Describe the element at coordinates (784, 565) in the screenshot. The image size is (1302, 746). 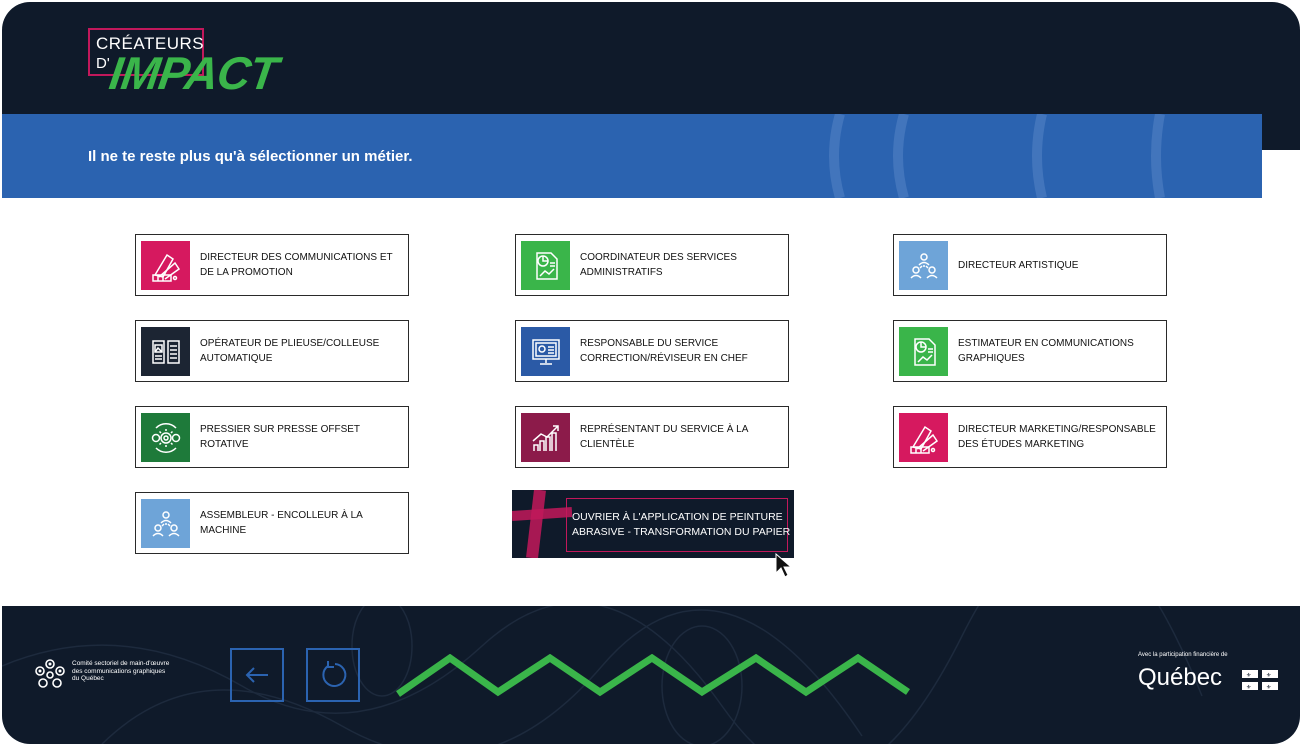
I see `mouse-cursor-icon` at that location.